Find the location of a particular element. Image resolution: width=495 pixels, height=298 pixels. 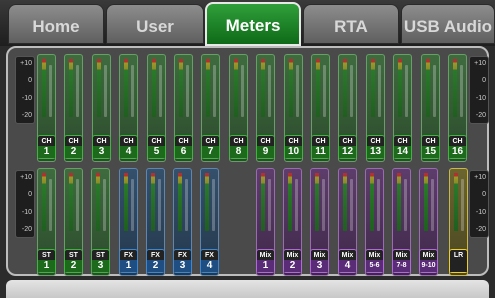

meter-strip-channel-15: CH 15 is located at coordinates (430, 108).